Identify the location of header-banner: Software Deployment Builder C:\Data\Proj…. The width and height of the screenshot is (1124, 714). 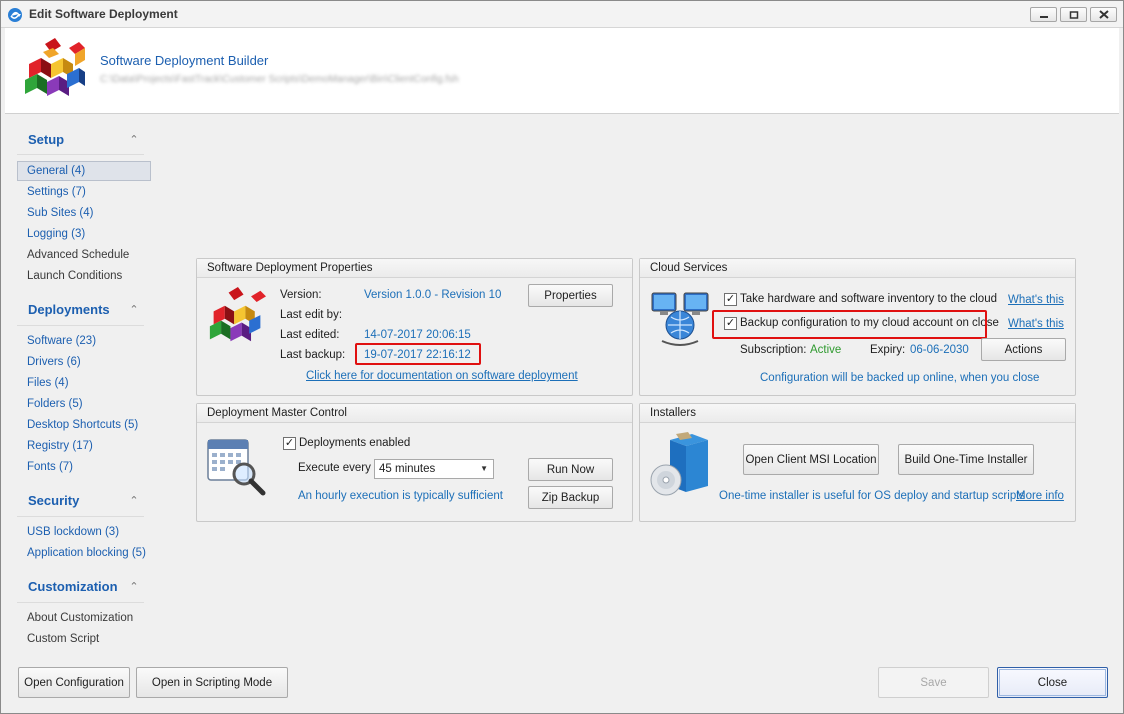
(562, 71).